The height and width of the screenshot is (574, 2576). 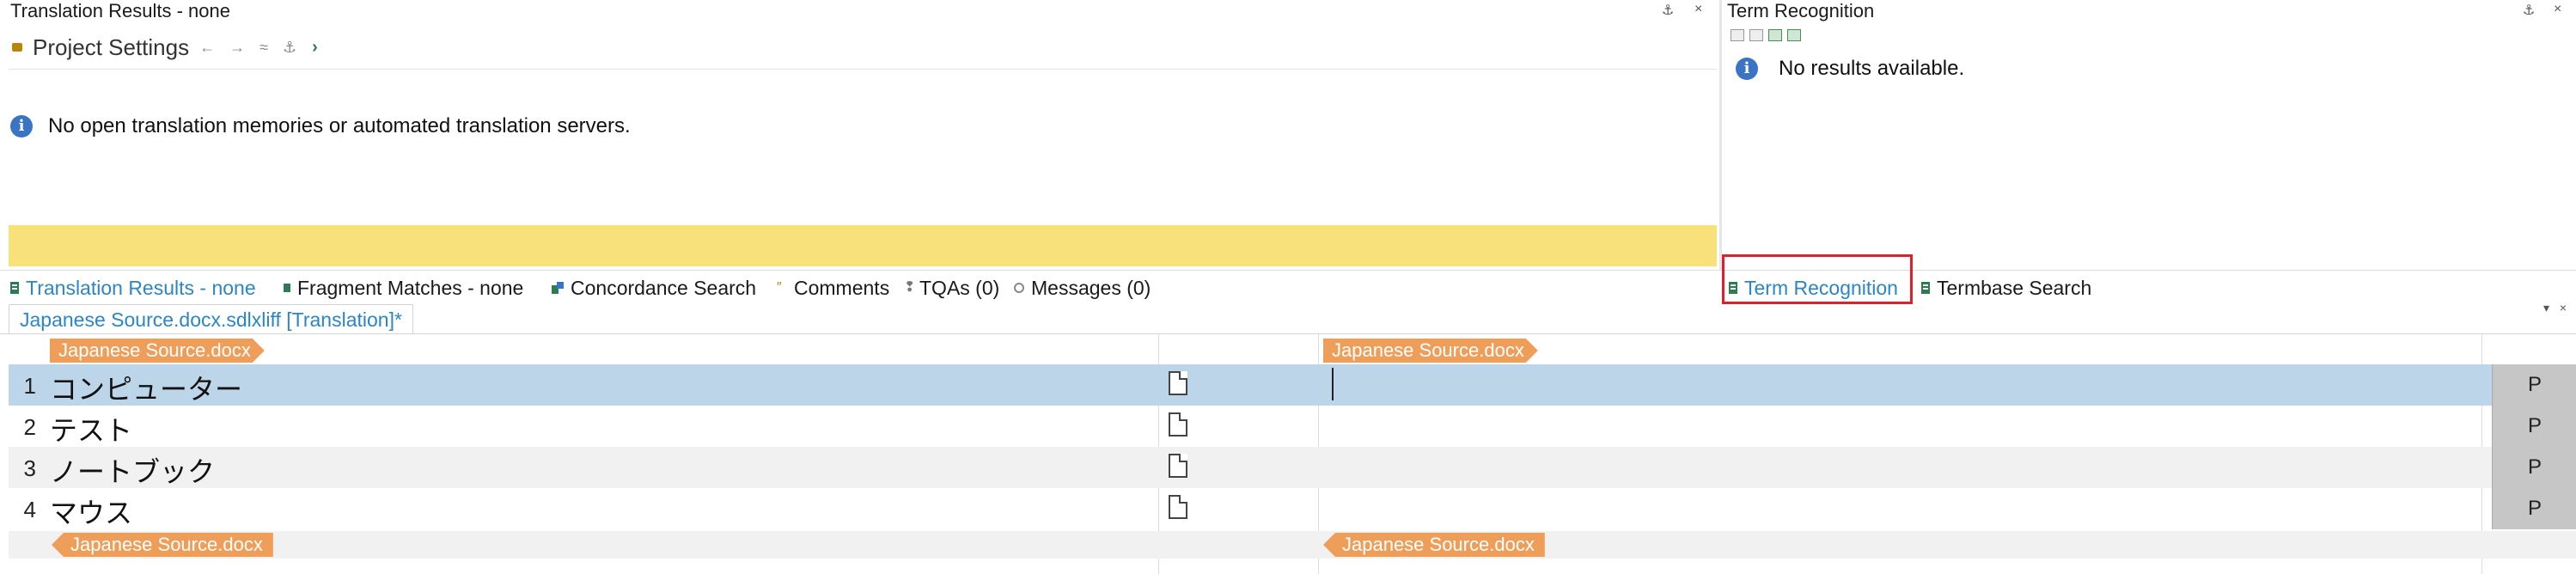 What do you see at coordinates (287, 288) in the screenshot?
I see `fragment-matches-icon` at bounding box center [287, 288].